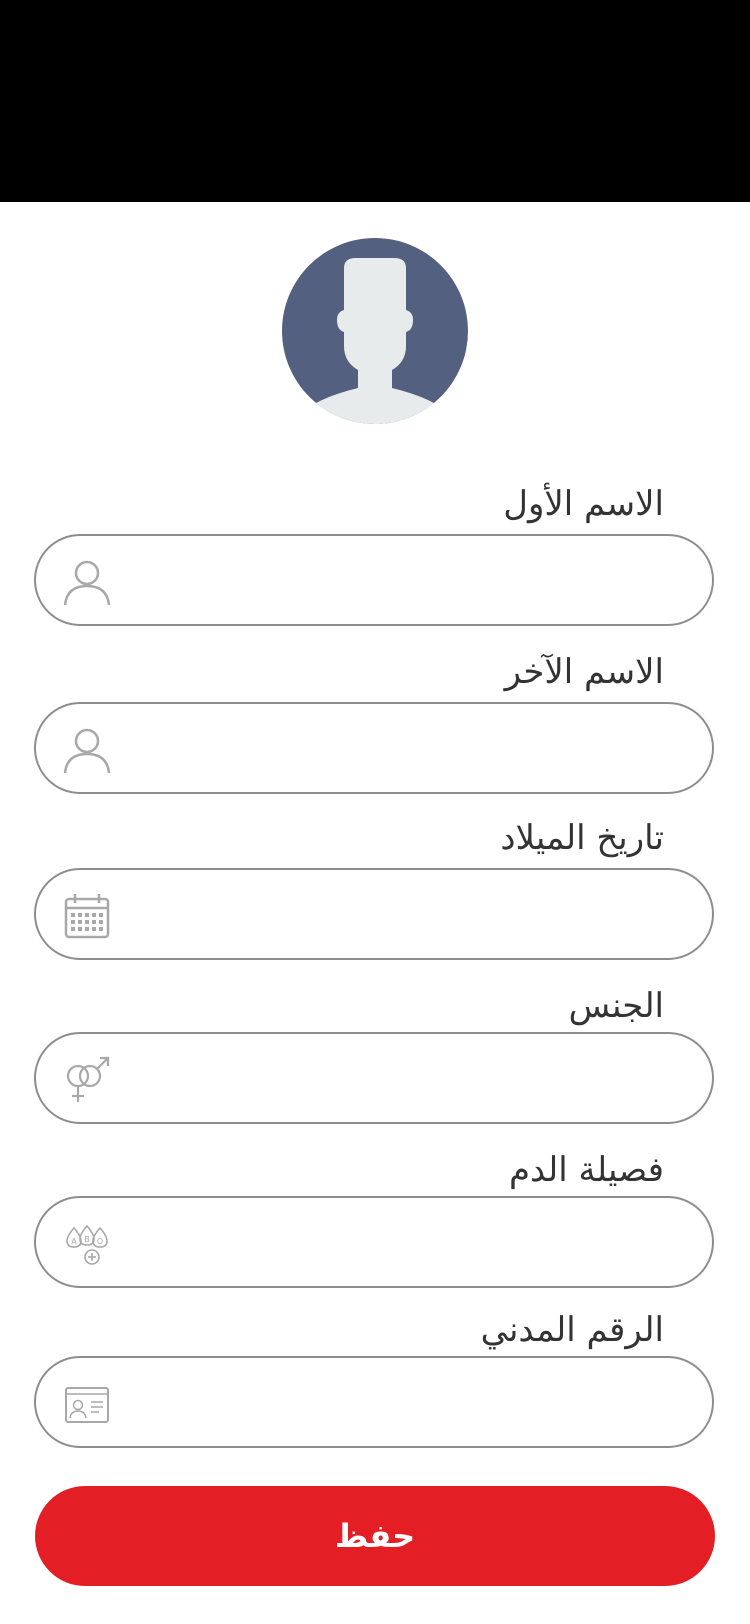  What do you see at coordinates (87, 1239) in the screenshot?
I see `svg-text: B` at bounding box center [87, 1239].